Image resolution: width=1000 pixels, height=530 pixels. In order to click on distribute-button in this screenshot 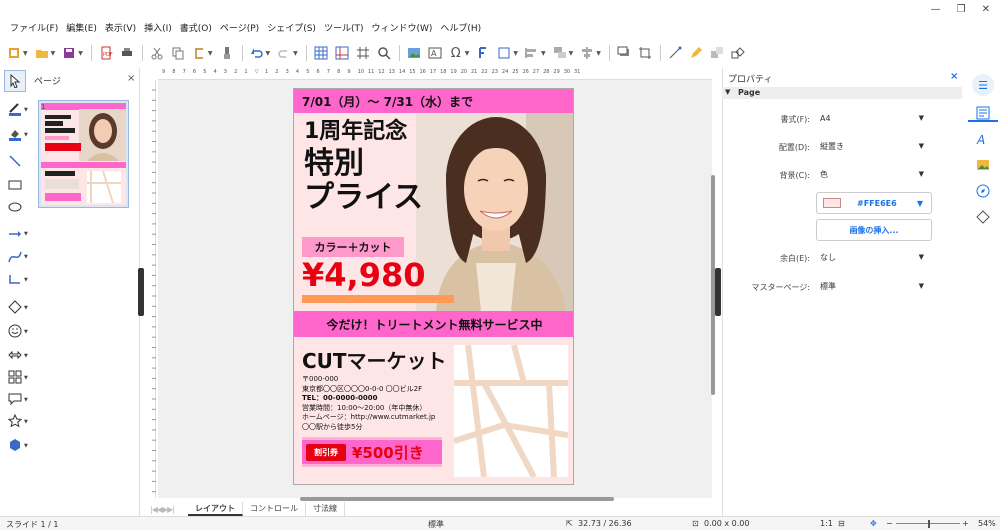, I will do `click(587, 53)`.